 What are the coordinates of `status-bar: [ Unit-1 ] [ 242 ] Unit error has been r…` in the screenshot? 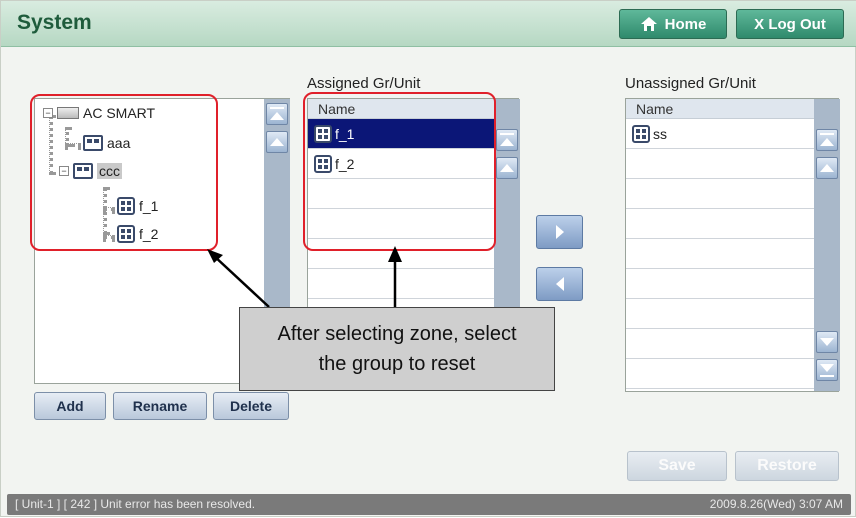 It's located at (429, 504).